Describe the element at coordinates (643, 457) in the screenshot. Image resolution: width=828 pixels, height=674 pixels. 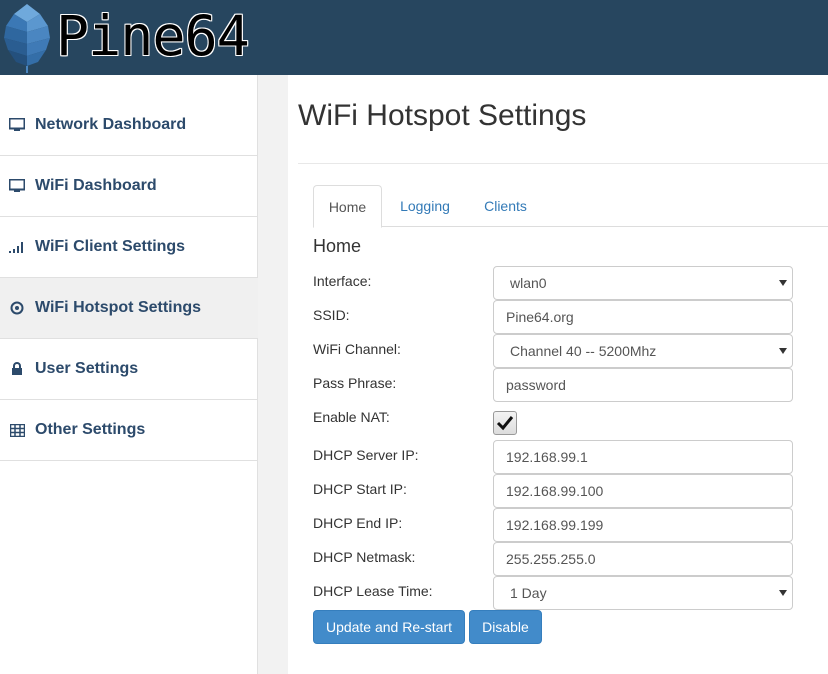
I see `dhcp-server-ip-input: 192.168.99.1` at that location.